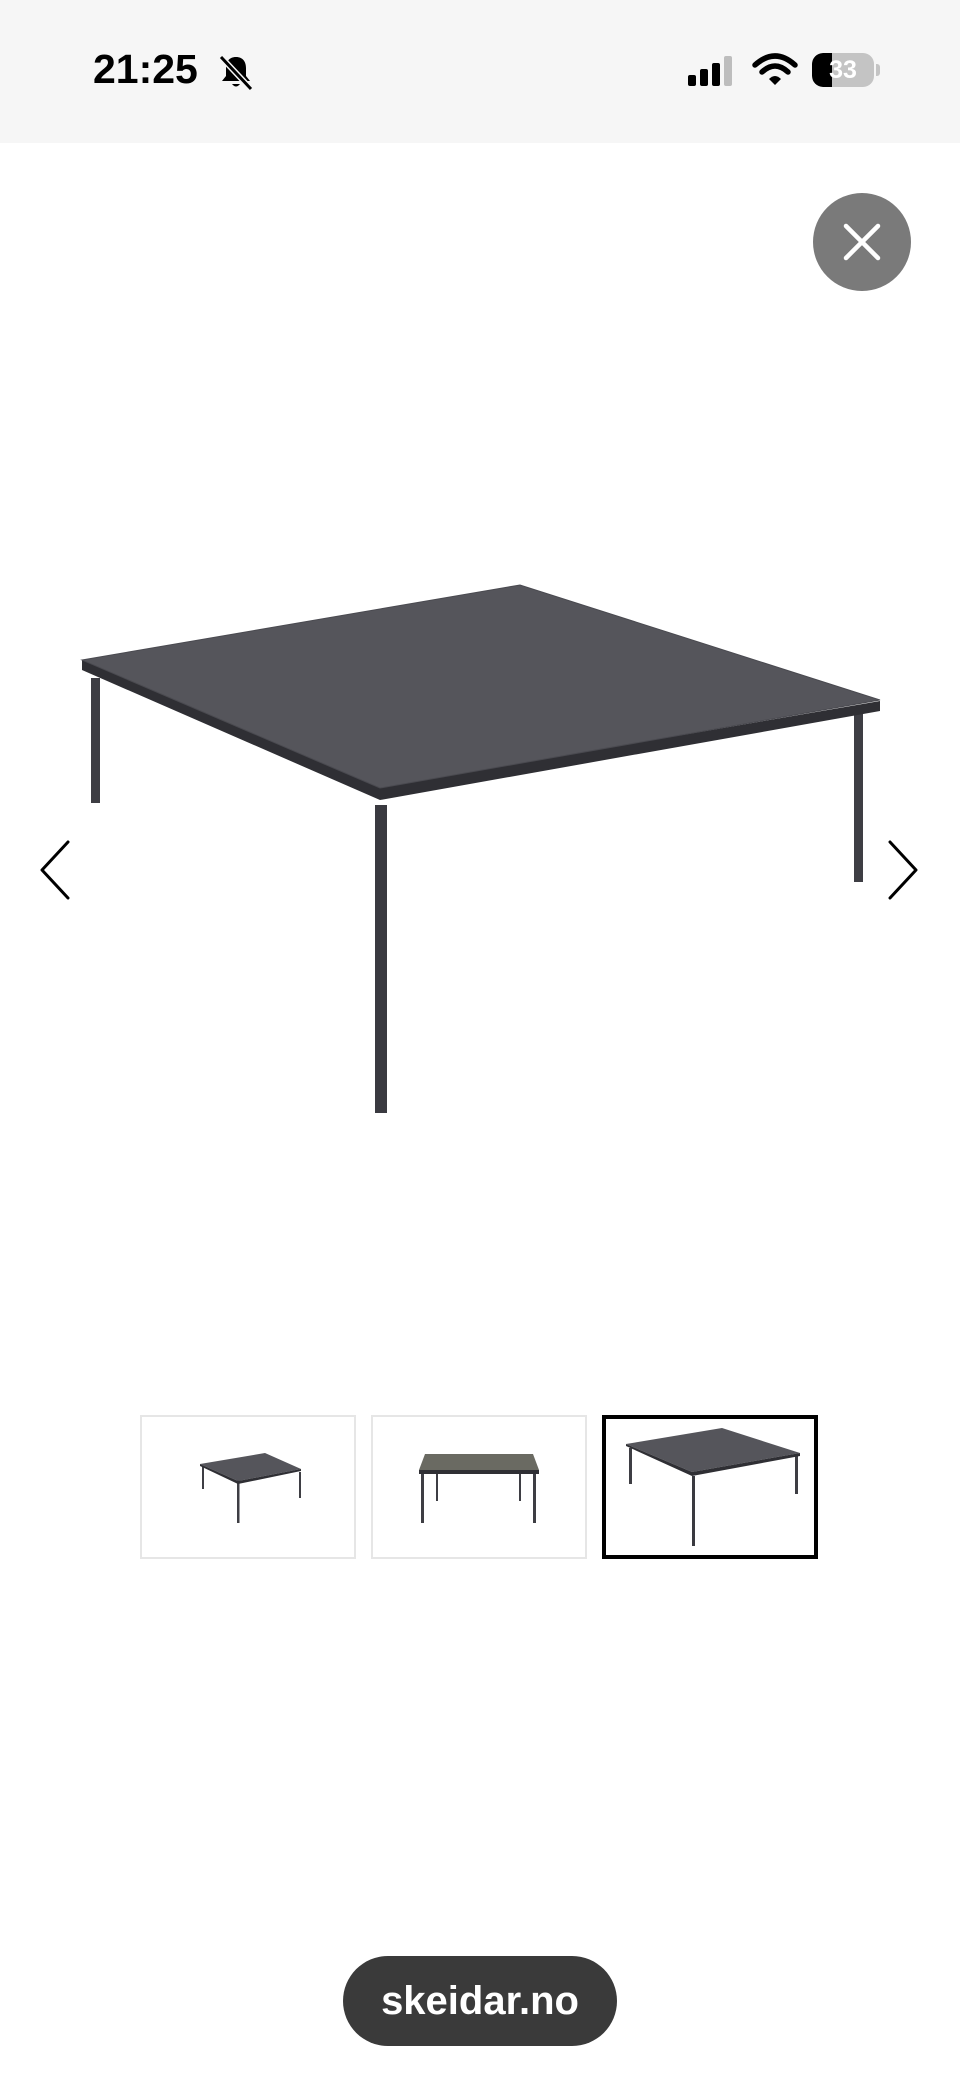 This screenshot has width=960, height=2081. What do you see at coordinates (56, 870) in the screenshot?
I see `chevron-left-icon` at bounding box center [56, 870].